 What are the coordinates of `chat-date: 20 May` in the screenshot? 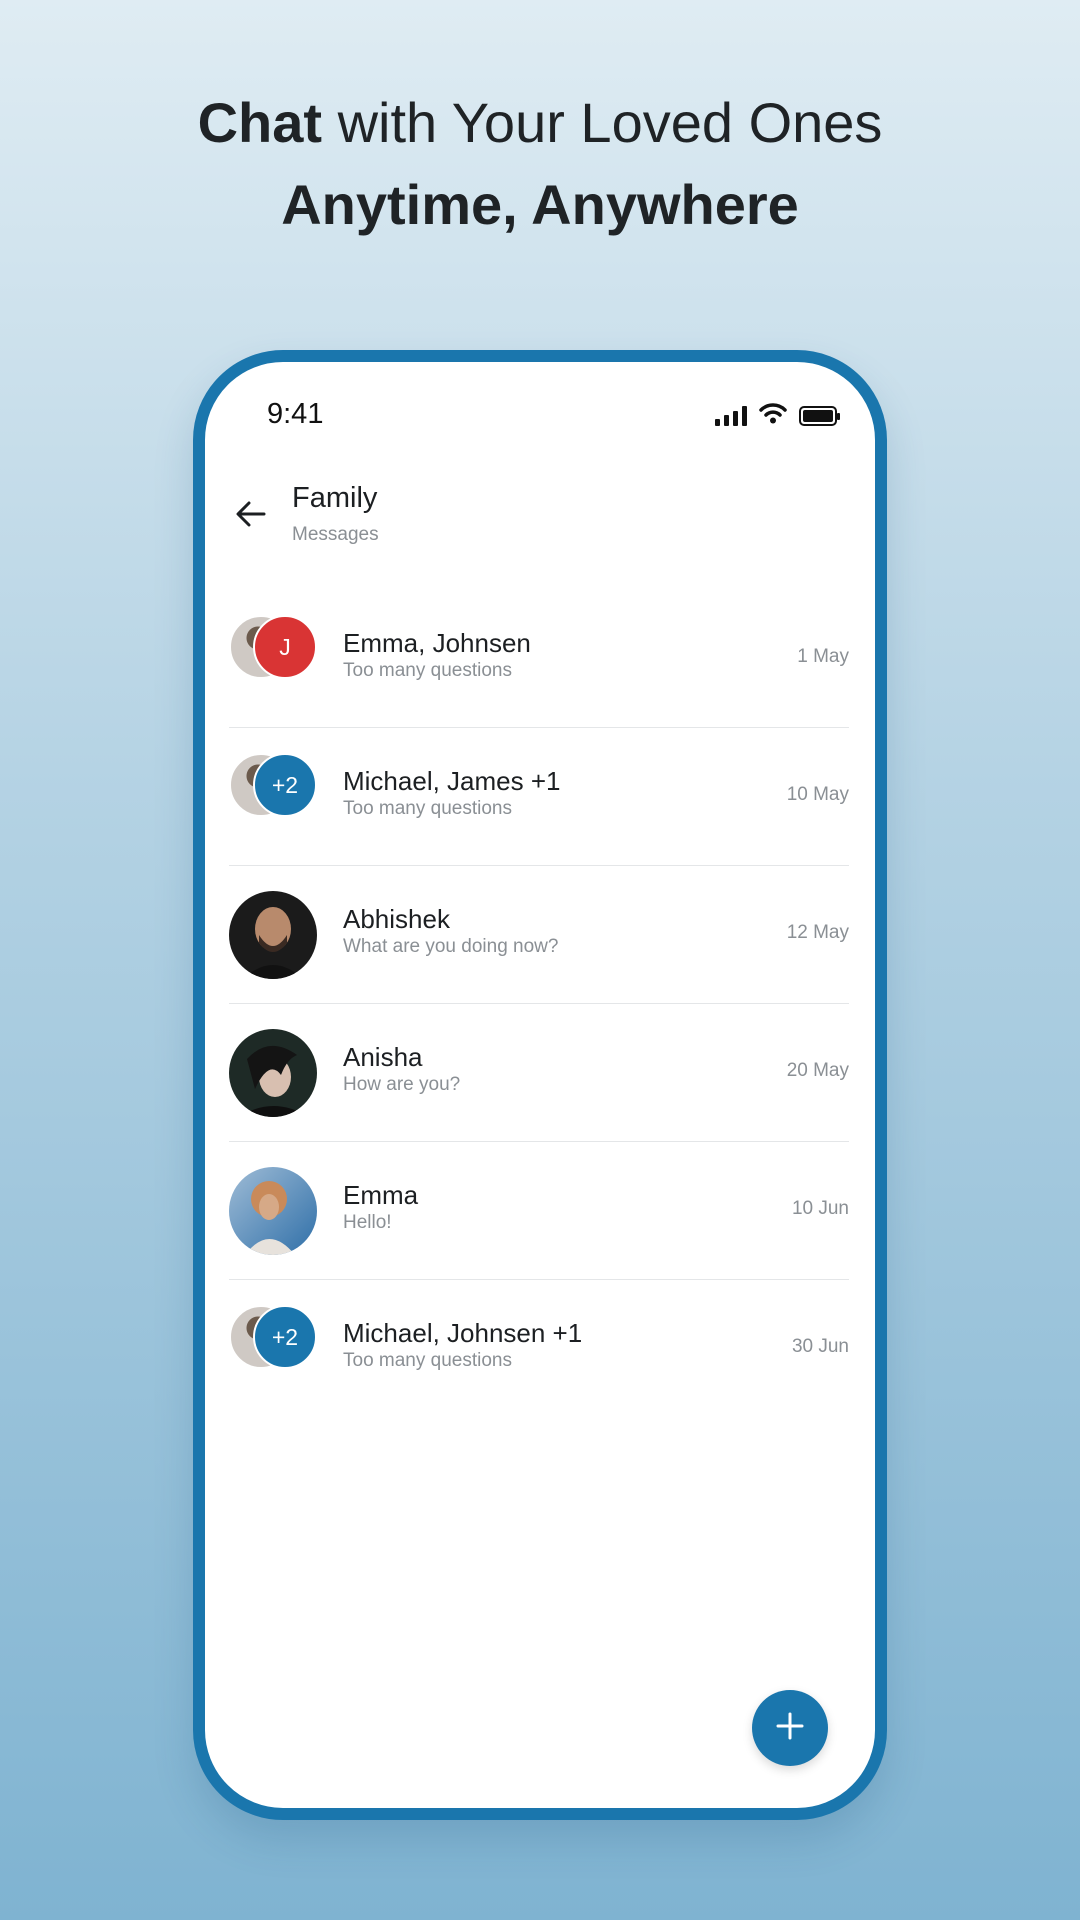 It's located at (817, 1070).